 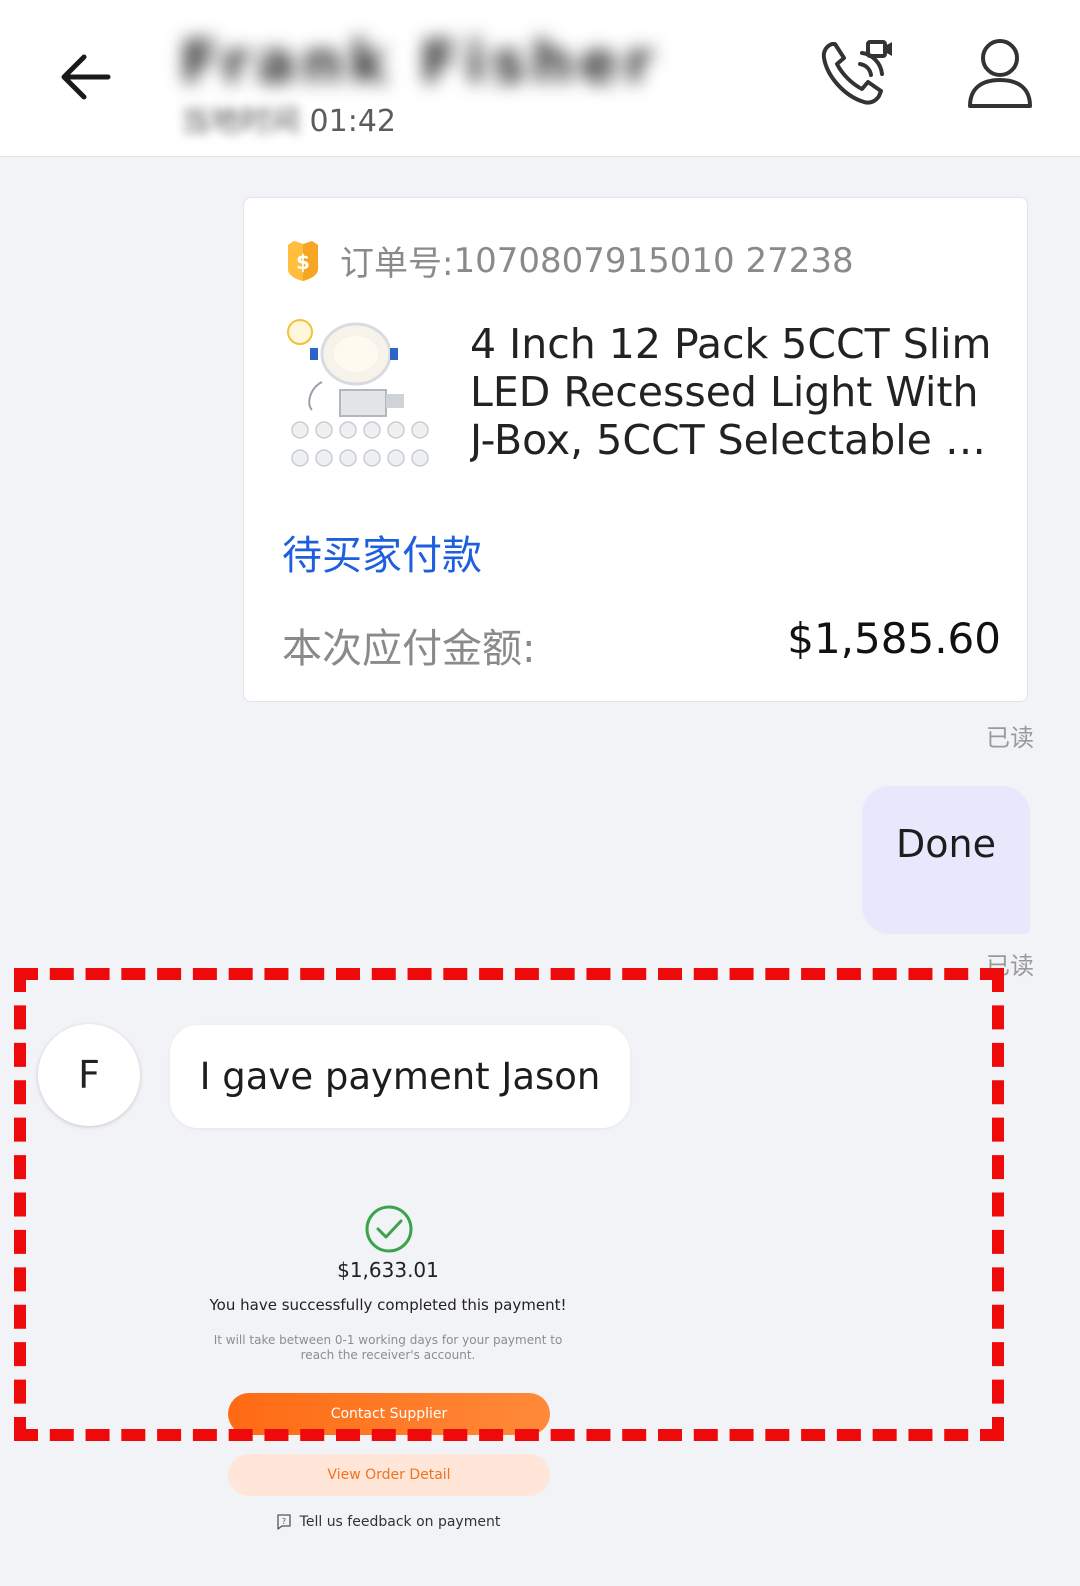 I want to click on order-number-row: $ 订单号: 1070807915010 27238, so click(x=568, y=260).